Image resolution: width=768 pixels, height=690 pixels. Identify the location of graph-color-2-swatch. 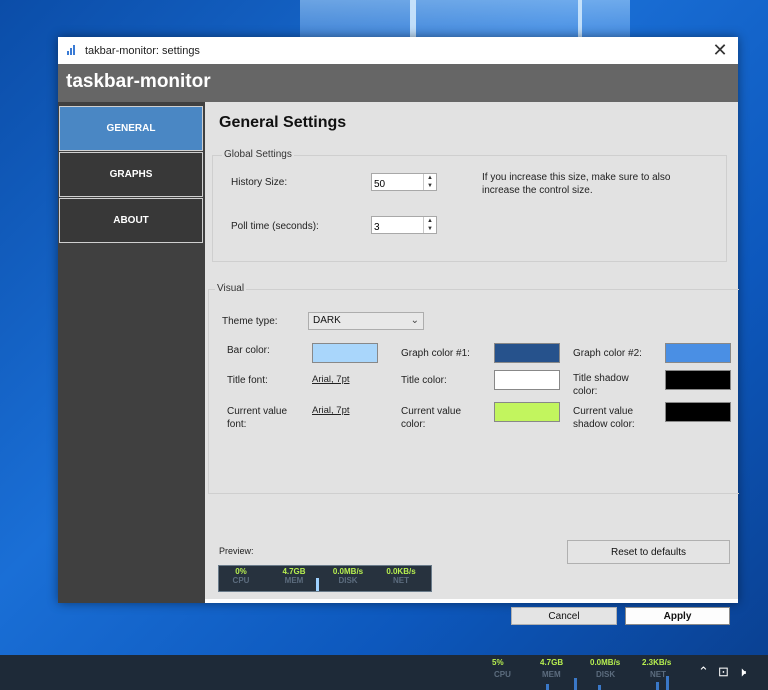
(698, 353).